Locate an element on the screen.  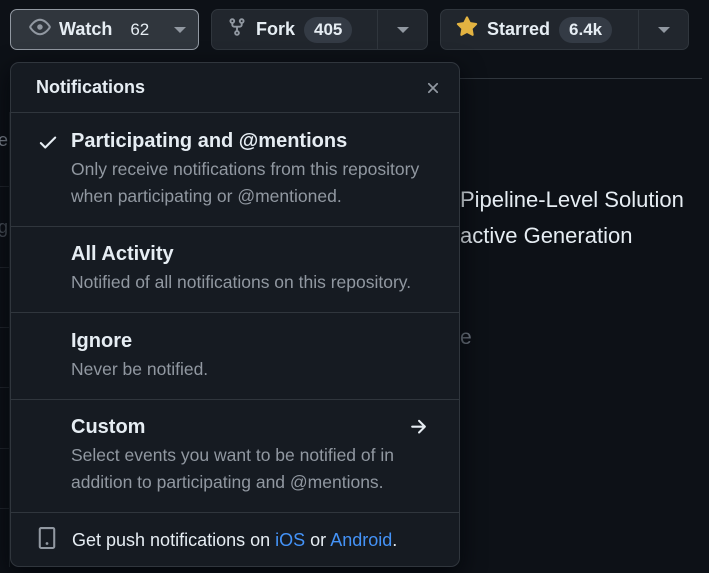
ios-link: iOS is located at coordinates (290, 540).